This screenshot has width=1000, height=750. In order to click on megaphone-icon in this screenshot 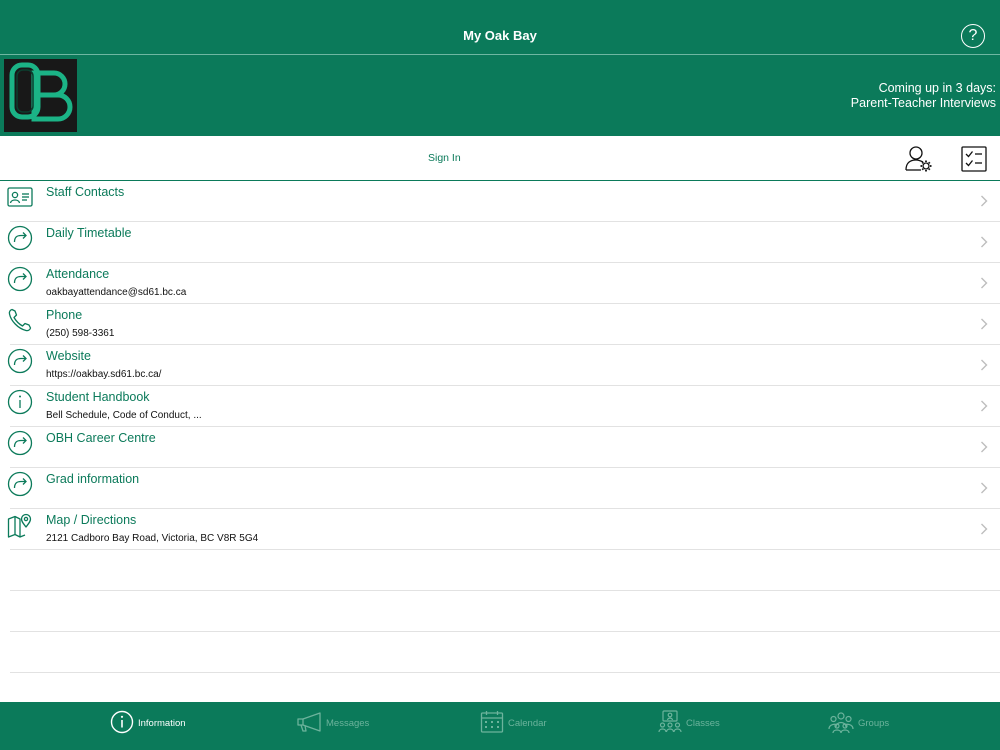, I will do `click(309, 722)`.